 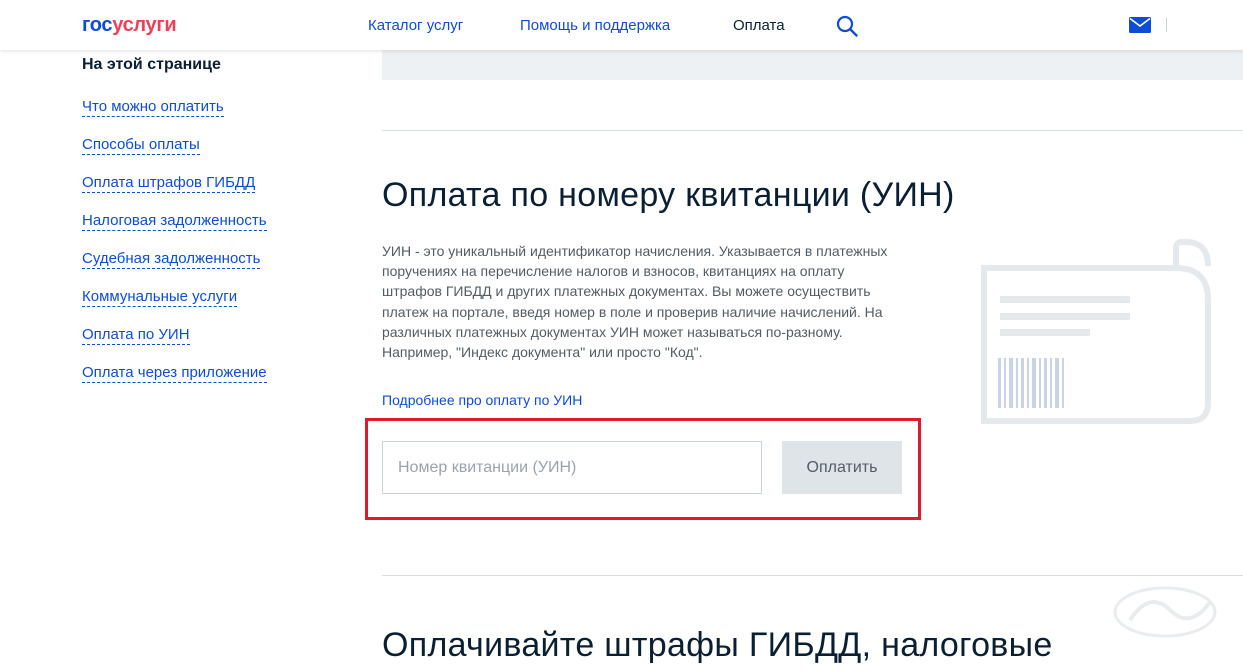 What do you see at coordinates (812, 65) in the screenshot?
I see `previous-section-block` at bounding box center [812, 65].